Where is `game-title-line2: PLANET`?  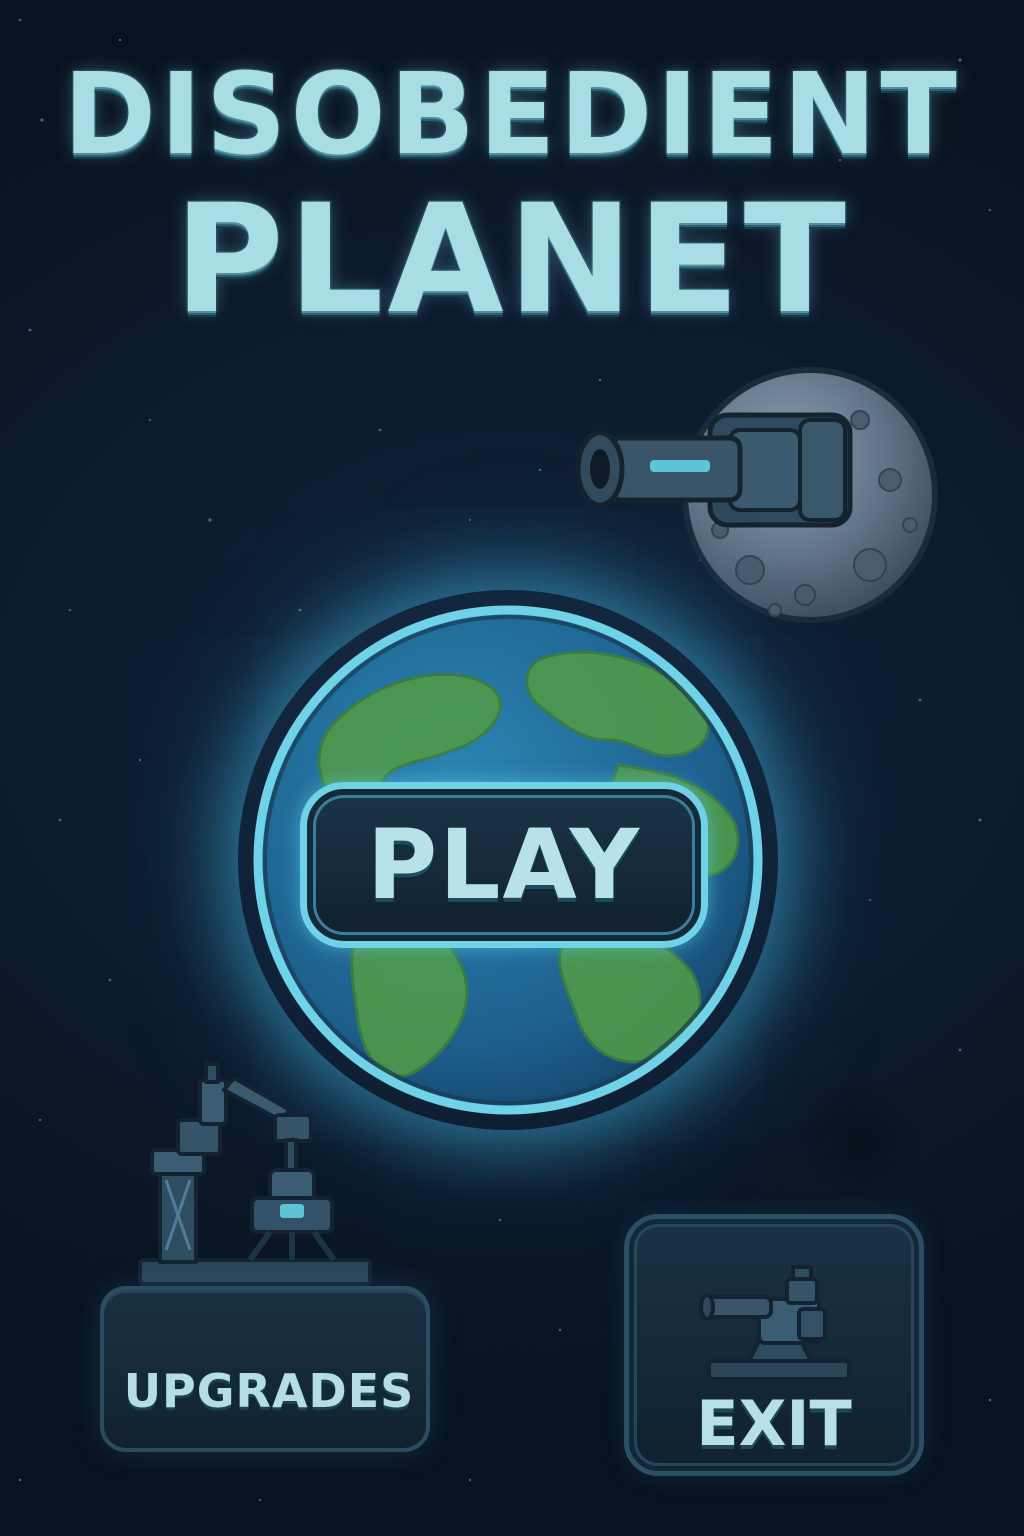 game-title-line2: PLANET is located at coordinates (511, 260).